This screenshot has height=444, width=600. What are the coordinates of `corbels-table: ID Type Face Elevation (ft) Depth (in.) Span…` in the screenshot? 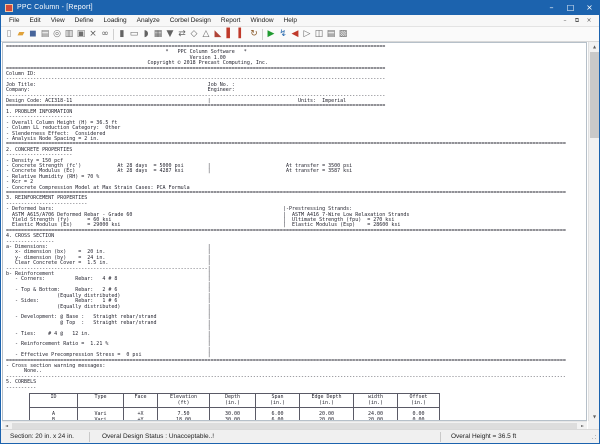 It's located at (234, 406).